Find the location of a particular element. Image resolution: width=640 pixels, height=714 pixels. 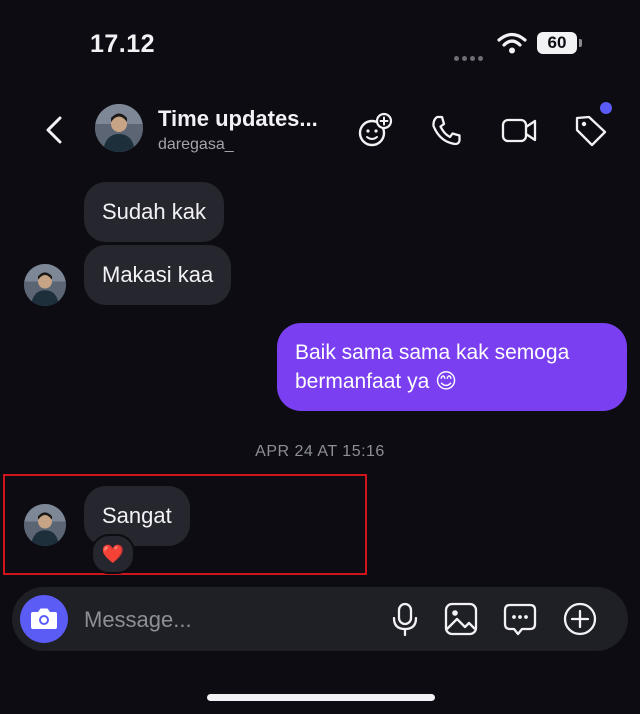

chat-header: Time updates... daregasa_ is located at coordinates (320, 130).